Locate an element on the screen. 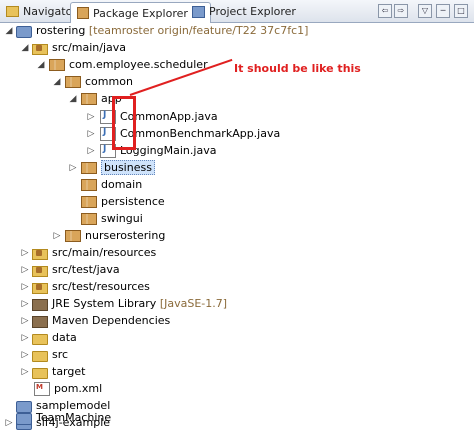  tree-item-commonapp: ▷ CommonApp.java is located at coordinates (152, 116).